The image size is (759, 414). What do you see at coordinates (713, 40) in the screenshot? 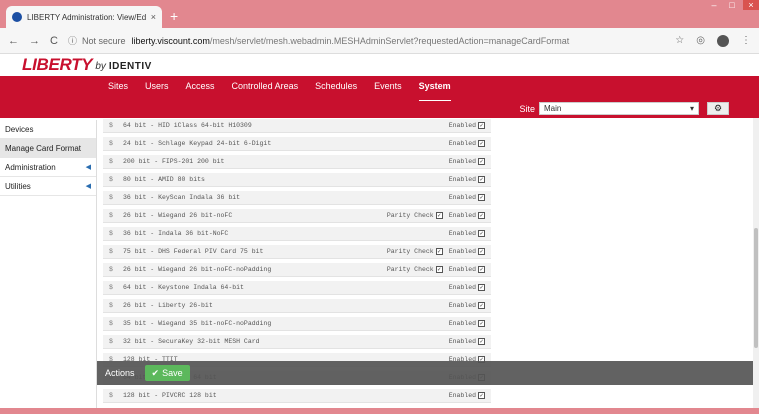
I see `browser-toolbar-right: ☆ ◎ ⋮` at bounding box center [713, 40].